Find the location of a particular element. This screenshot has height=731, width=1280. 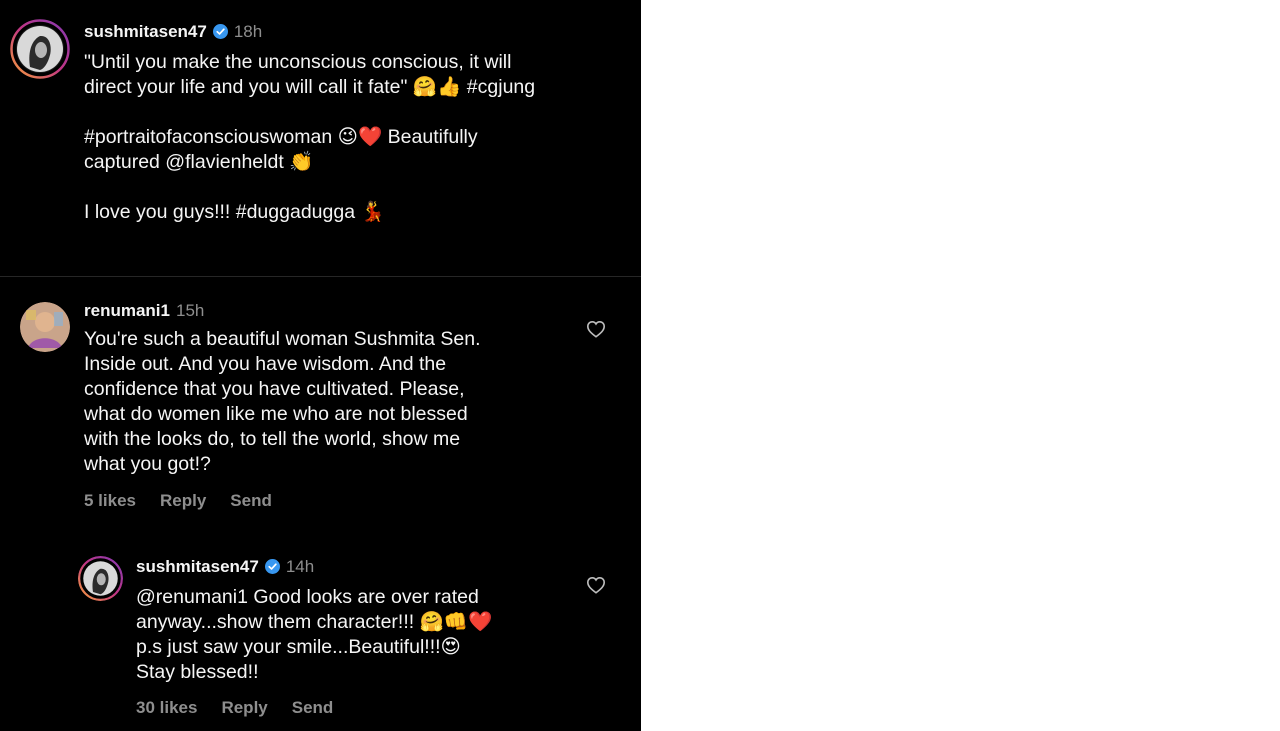

comment-time: 15h is located at coordinates (190, 310).